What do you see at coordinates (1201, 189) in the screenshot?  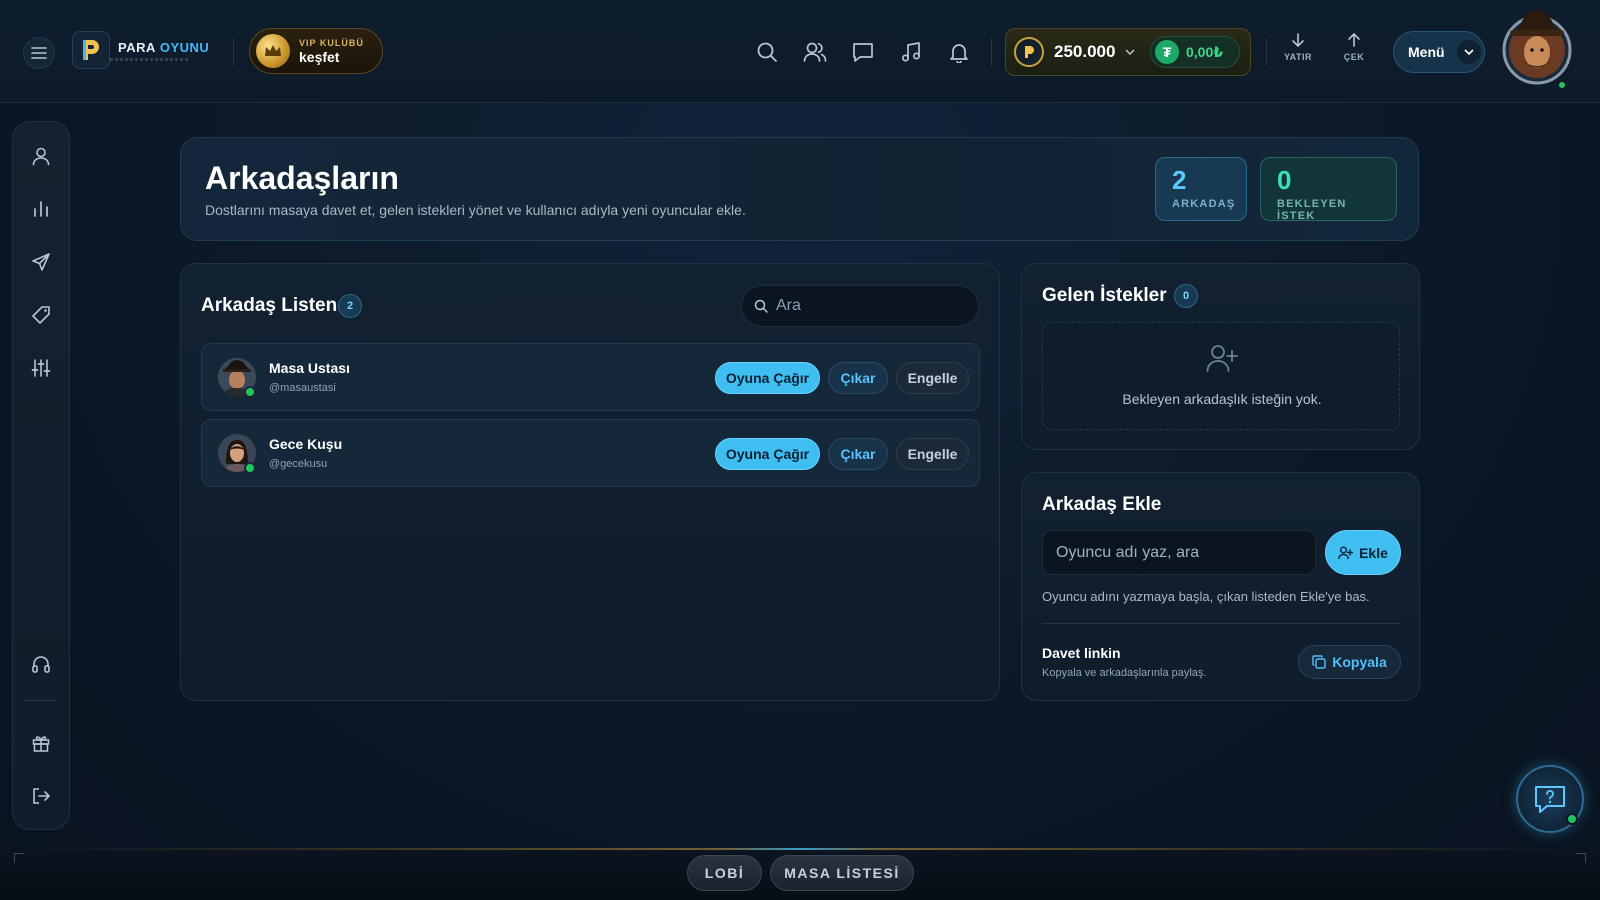 I see `friends-count-card: 2 ARKADAŞ` at bounding box center [1201, 189].